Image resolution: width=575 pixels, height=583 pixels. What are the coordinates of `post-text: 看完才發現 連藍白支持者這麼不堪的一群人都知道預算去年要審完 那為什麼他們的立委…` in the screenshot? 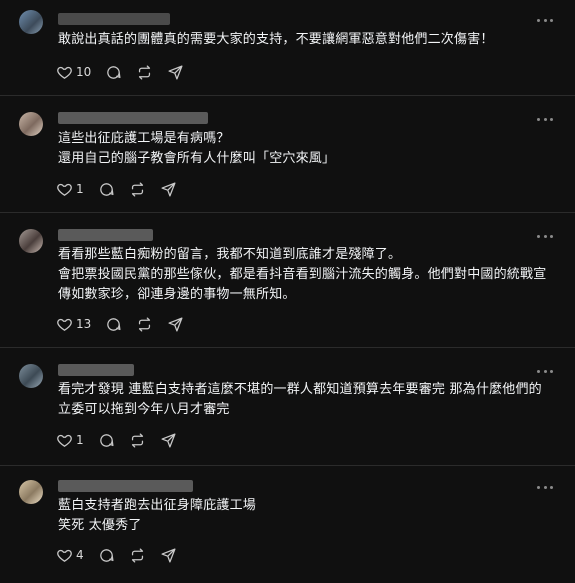 It's located at (300, 399).